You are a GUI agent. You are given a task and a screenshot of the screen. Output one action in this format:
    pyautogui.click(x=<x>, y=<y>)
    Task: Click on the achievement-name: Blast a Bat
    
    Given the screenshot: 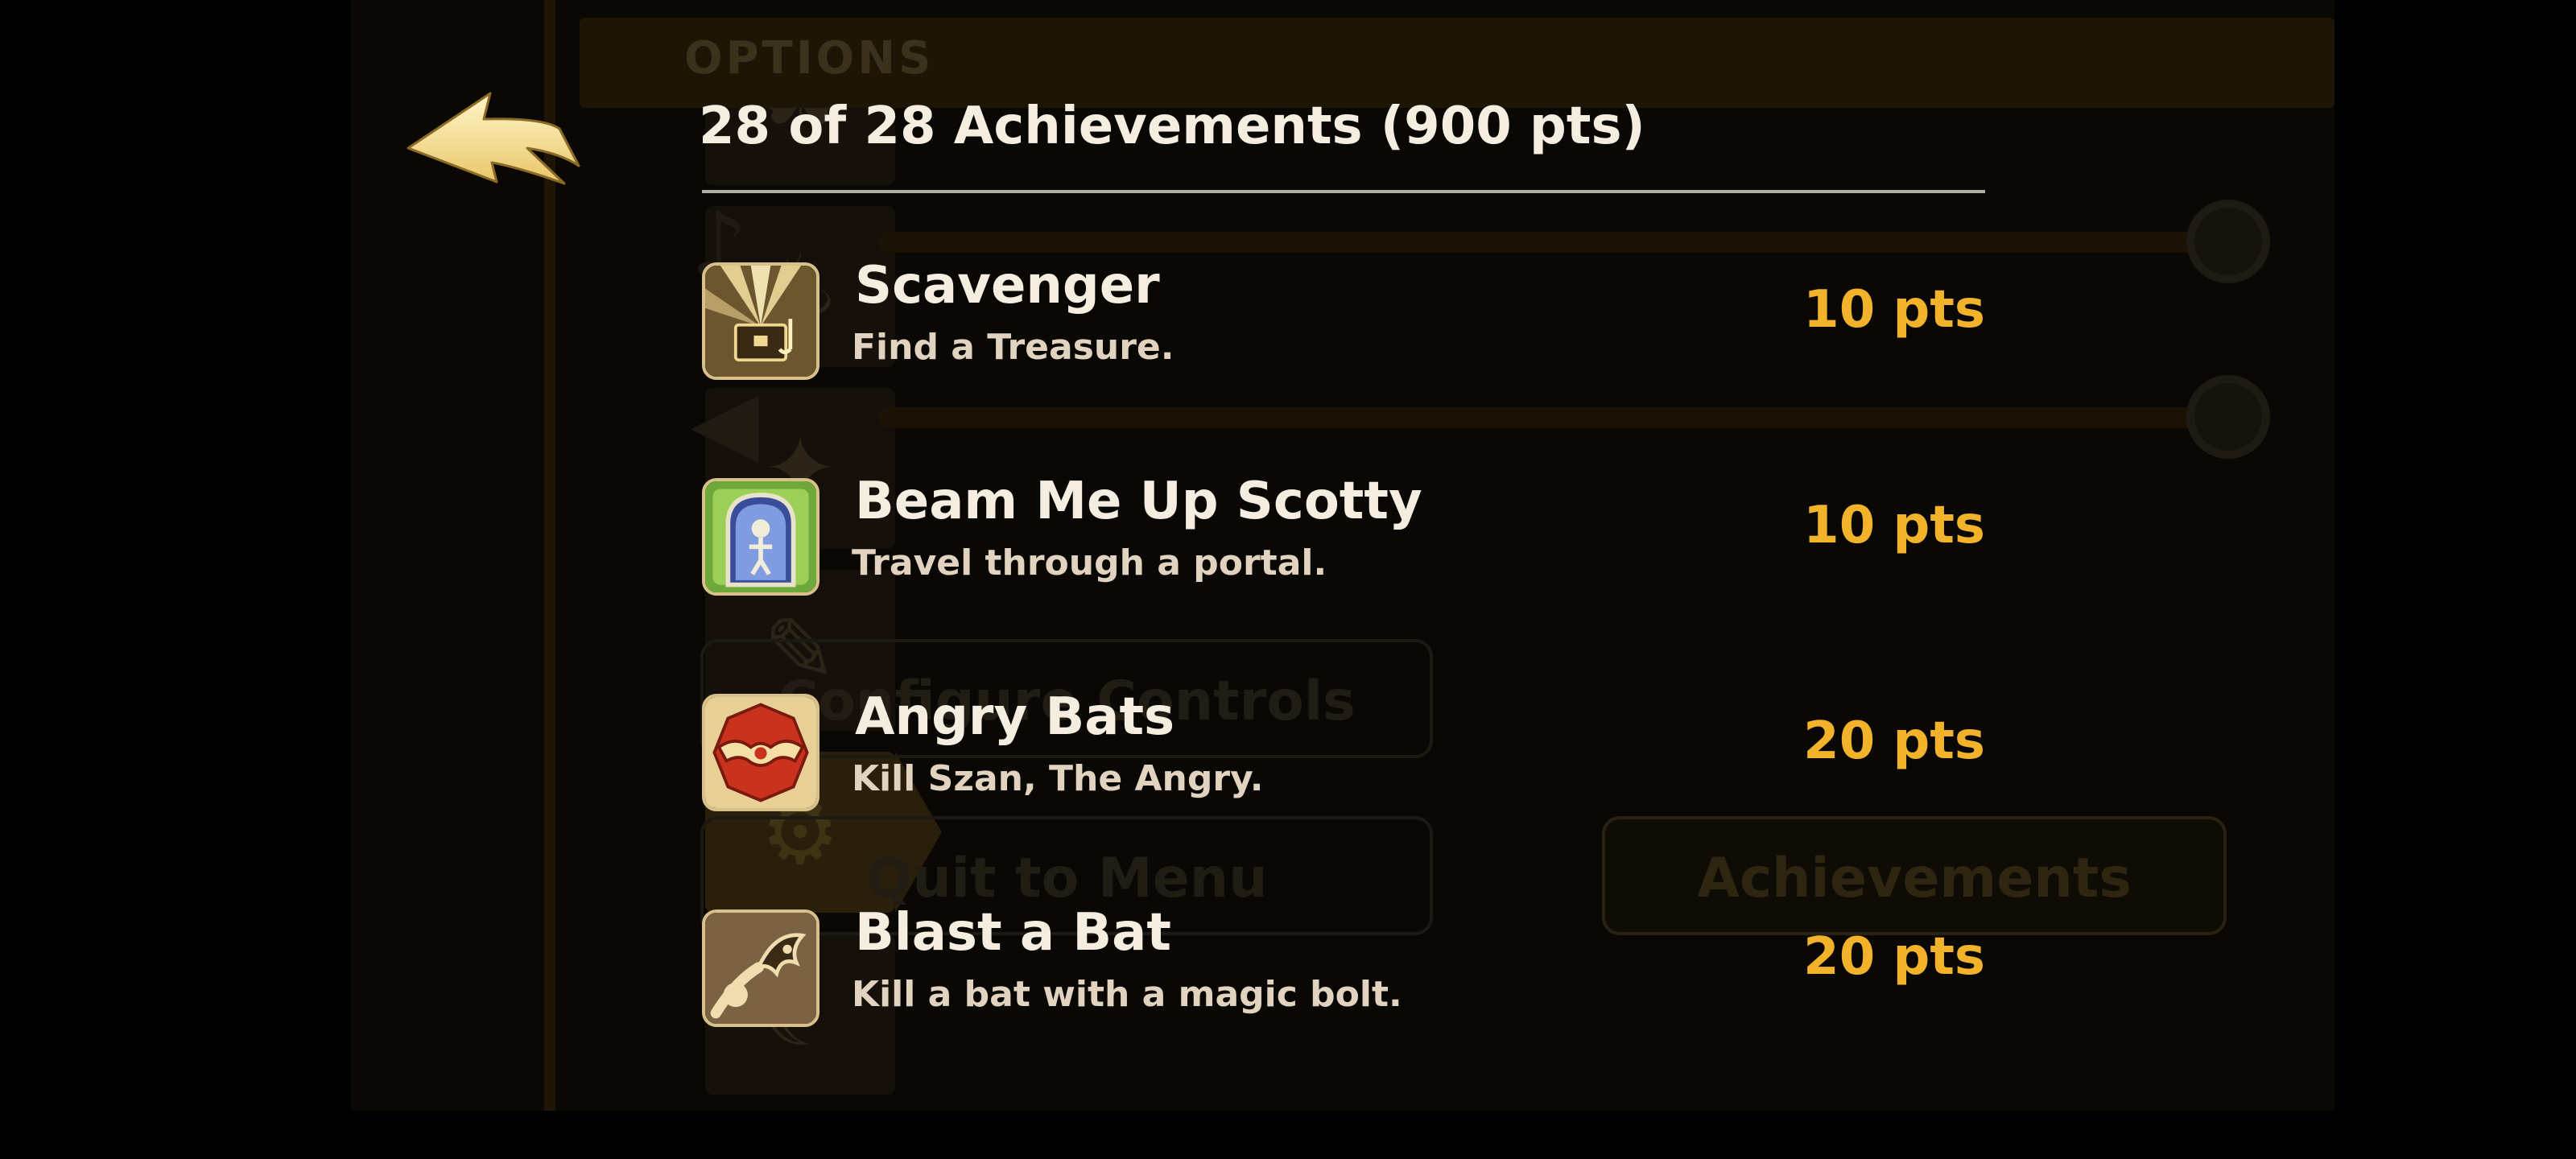 What is the action you would take?
    pyautogui.click(x=1013, y=933)
    